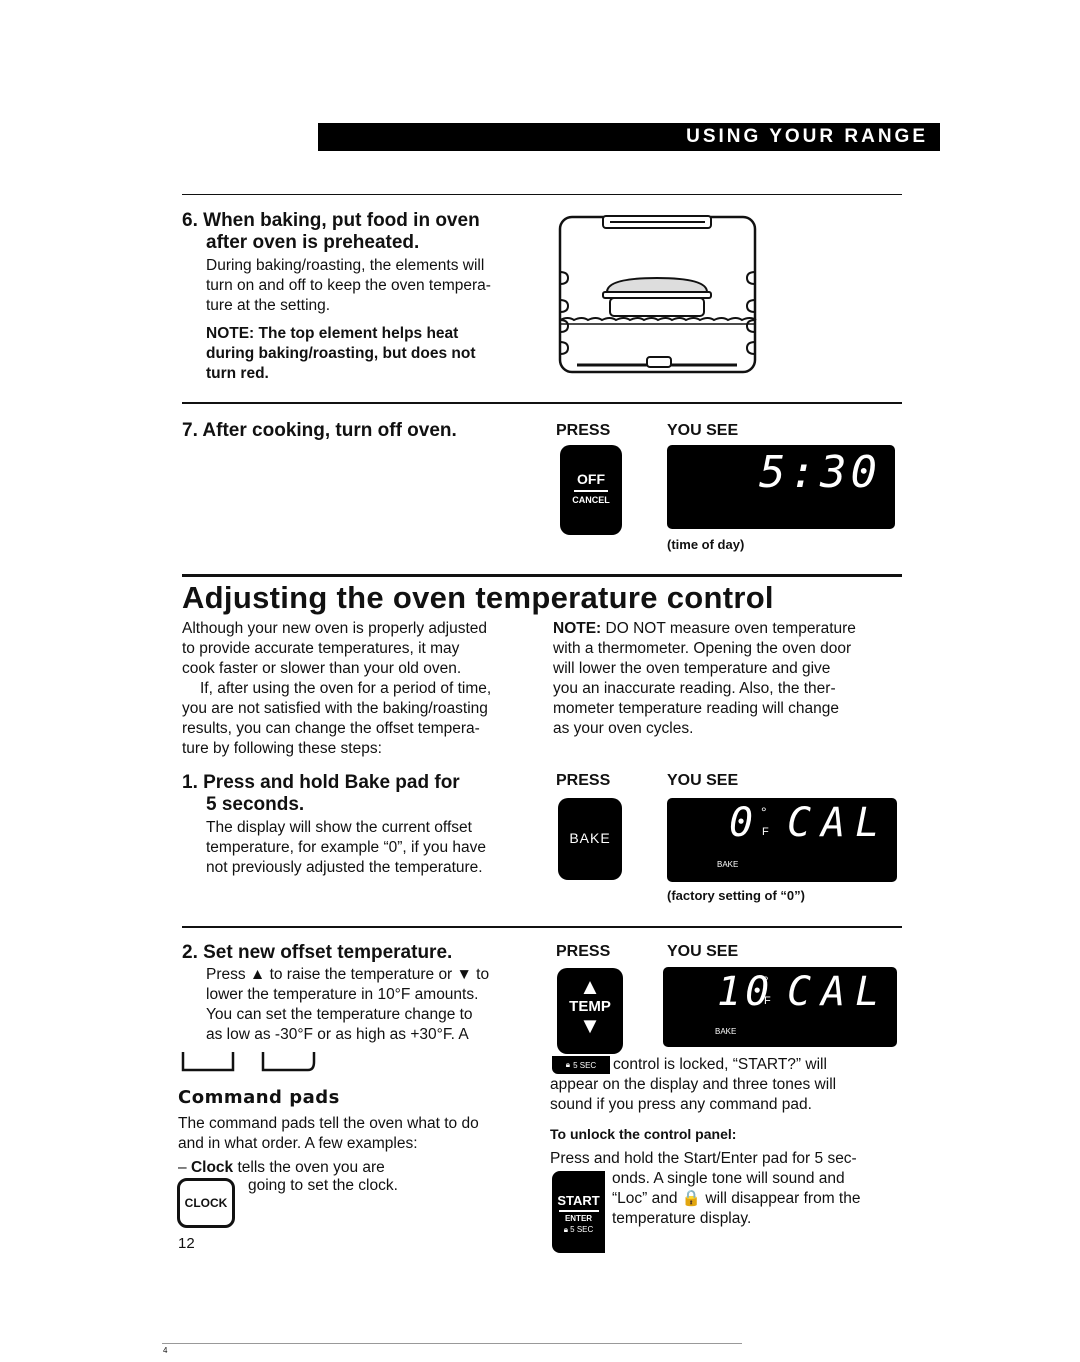 This screenshot has height=1362, width=1080. I want to click on lock-5sec-label: 🔒︎ 5 SEC, so click(578, 1230).